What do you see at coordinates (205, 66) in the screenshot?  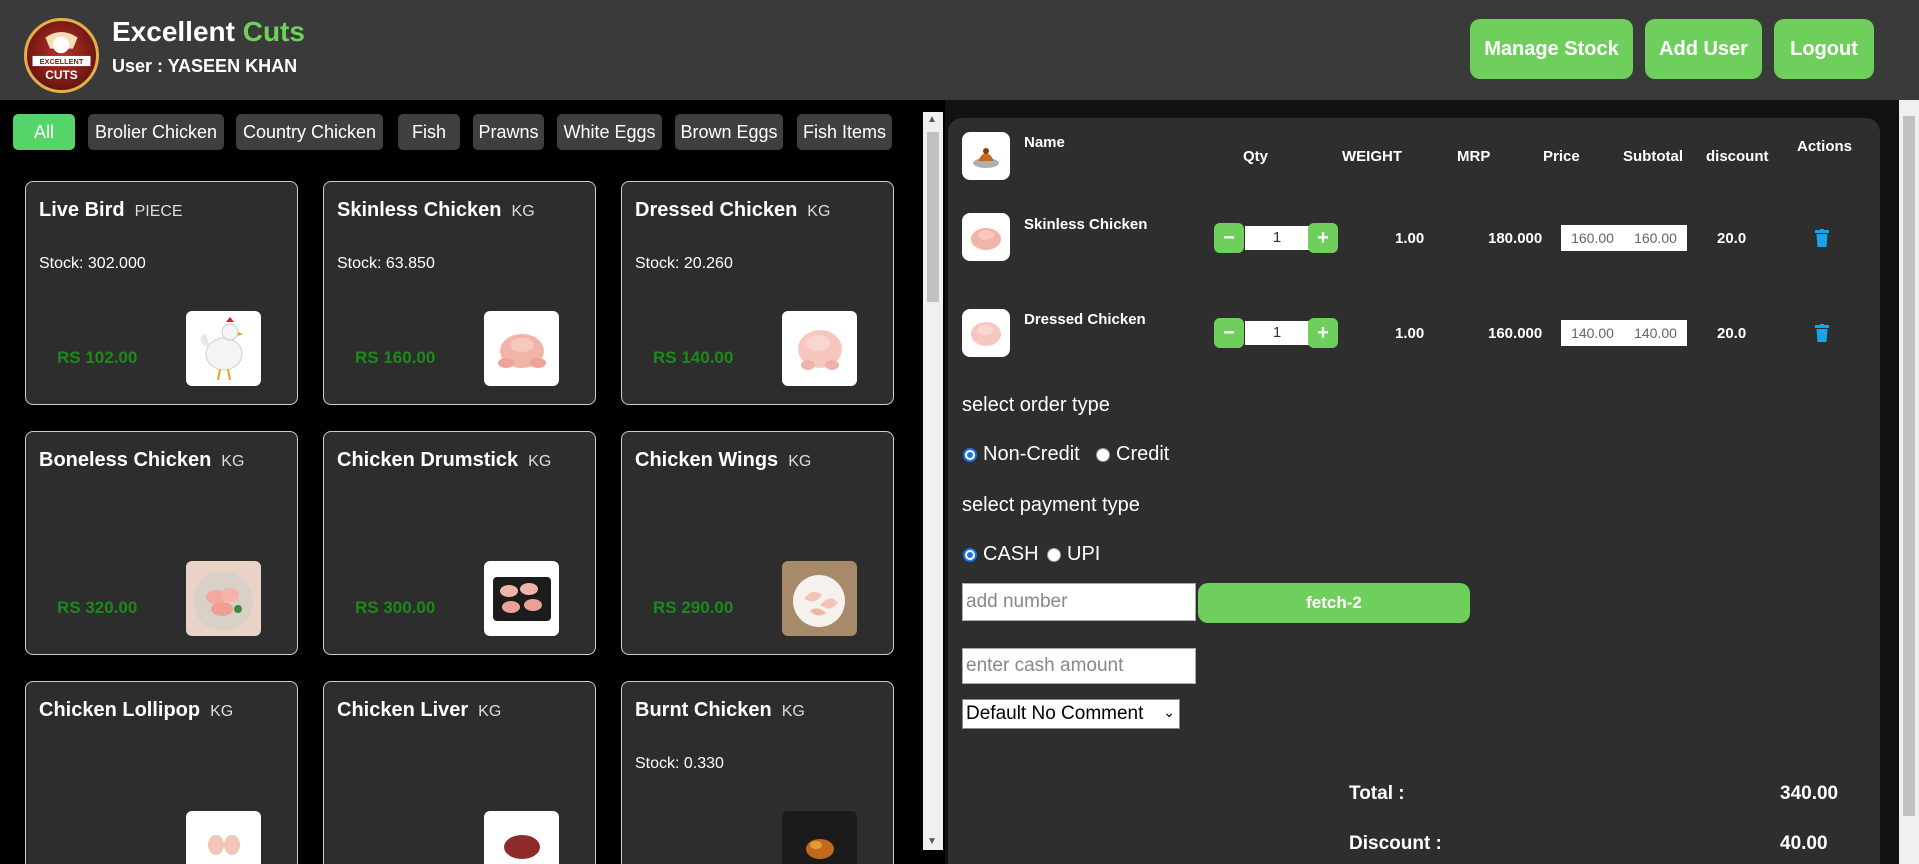 I see `current-user: User : YASEEN KHAN` at bounding box center [205, 66].